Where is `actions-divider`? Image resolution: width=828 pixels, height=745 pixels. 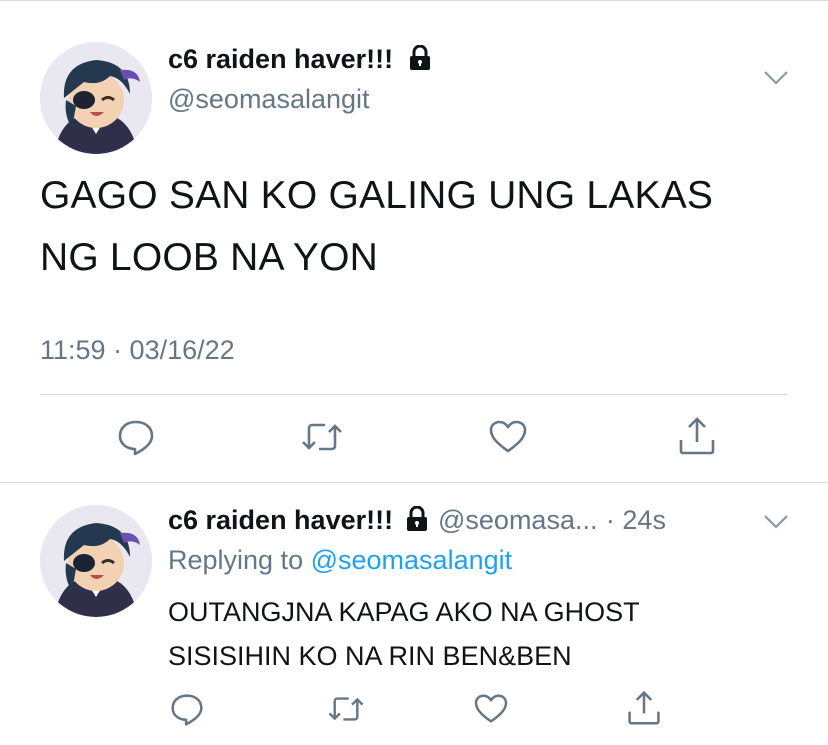 actions-divider is located at coordinates (414, 394).